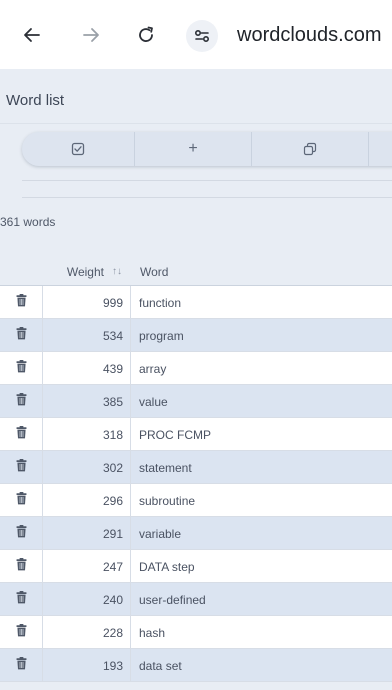 The height and width of the screenshot is (690, 392). I want to click on word-cell: function, so click(156, 302).